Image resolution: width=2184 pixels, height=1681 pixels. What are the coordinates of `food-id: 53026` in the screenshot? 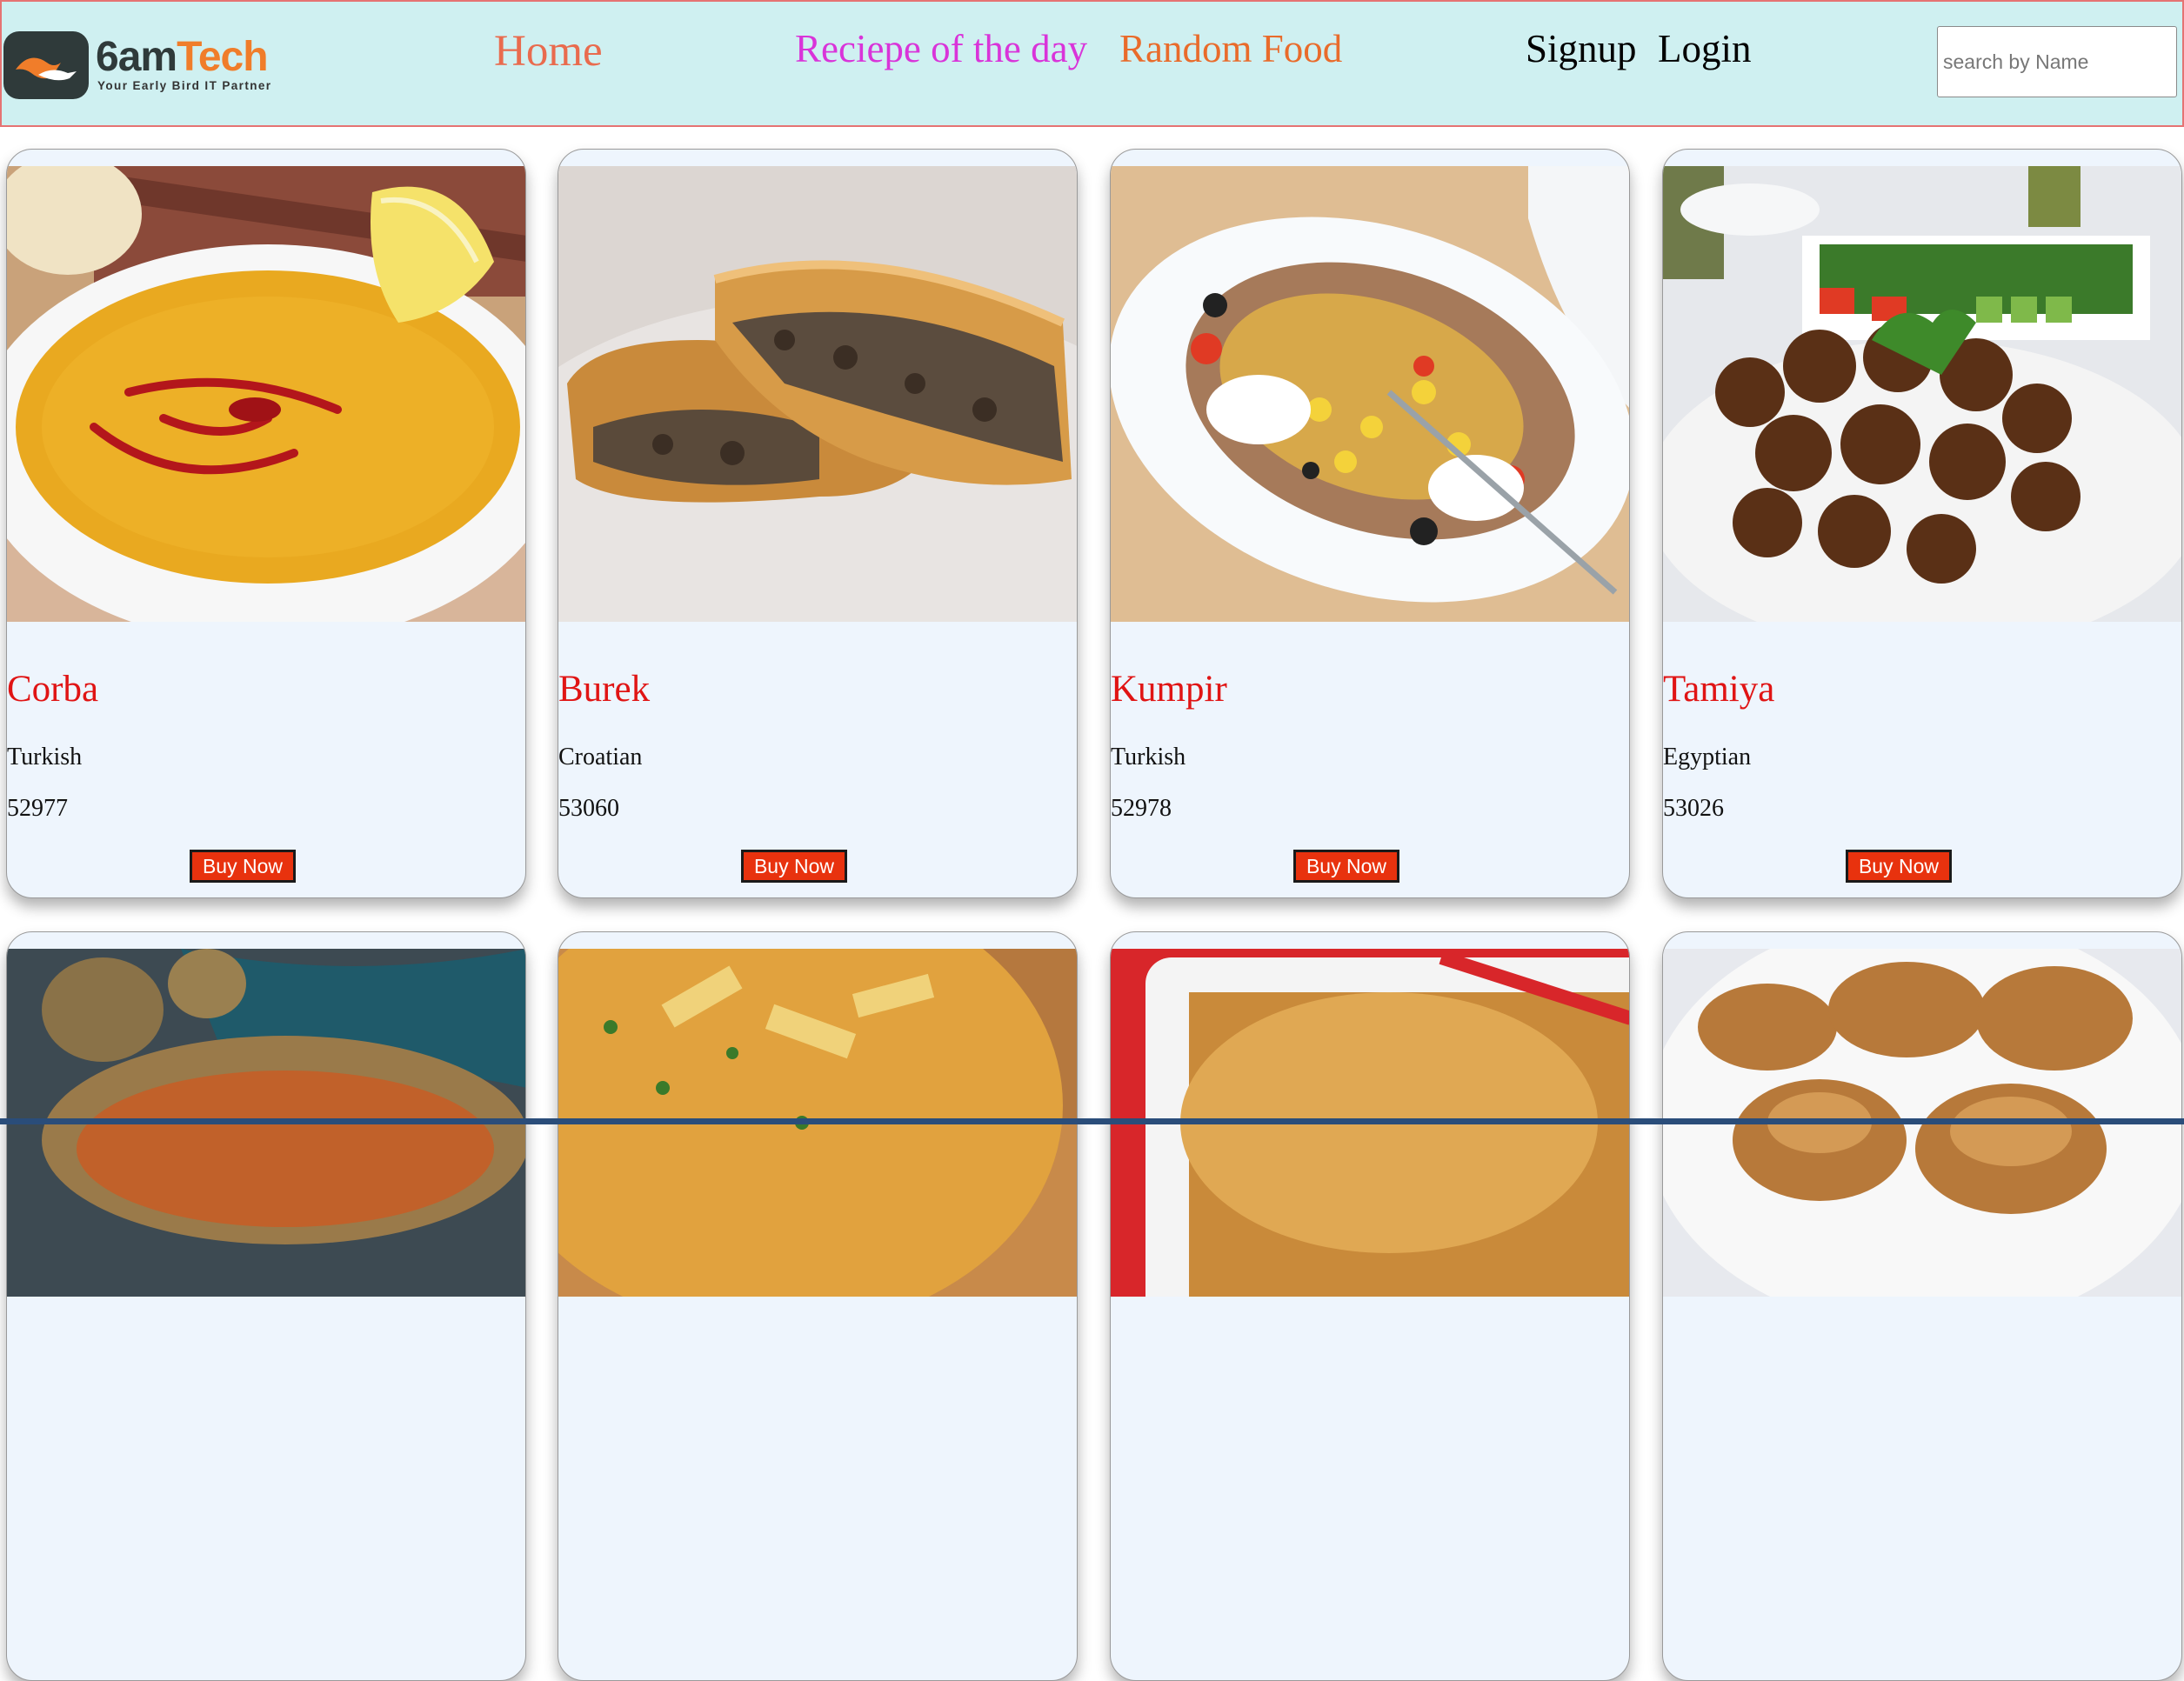 It's located at (1693, 809).